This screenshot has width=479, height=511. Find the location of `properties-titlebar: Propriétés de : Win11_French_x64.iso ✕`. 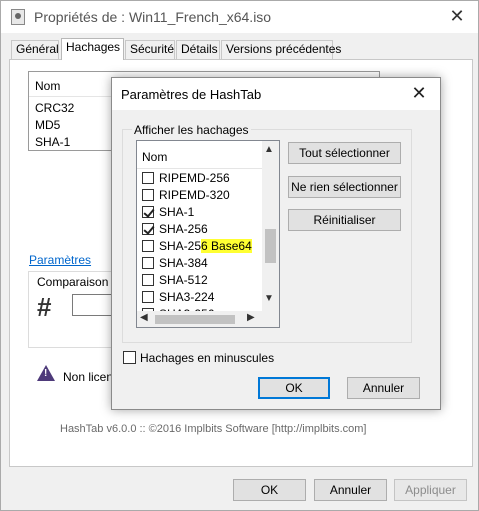

properties-titlebar: Propriétés de : Win11_French_x64.iso ✕ is located at coordinates (239, 17).